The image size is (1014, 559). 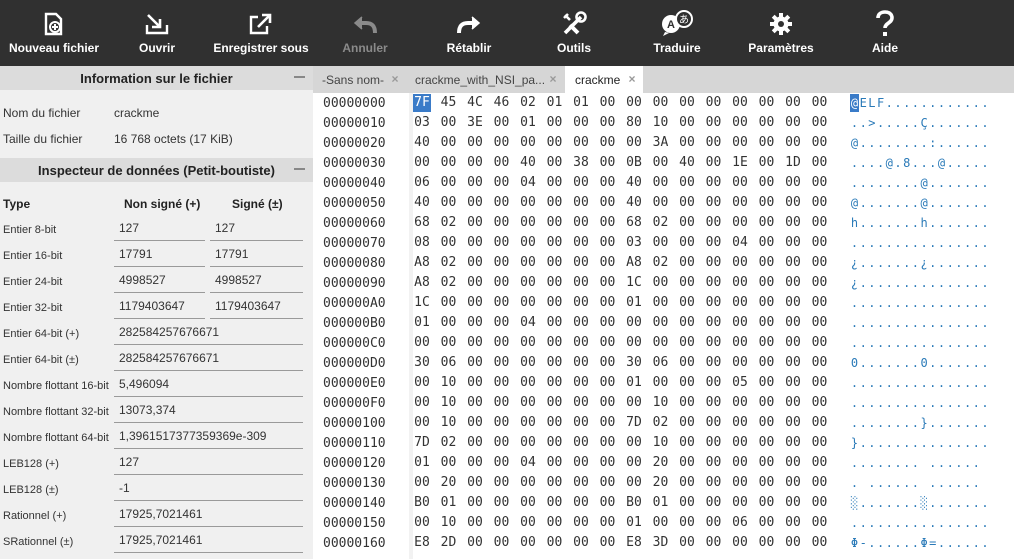 What do you see at coordinates (793, 163) in the screenshot?
I see `hex-byte: 1D` at bounding box center [793, 163].